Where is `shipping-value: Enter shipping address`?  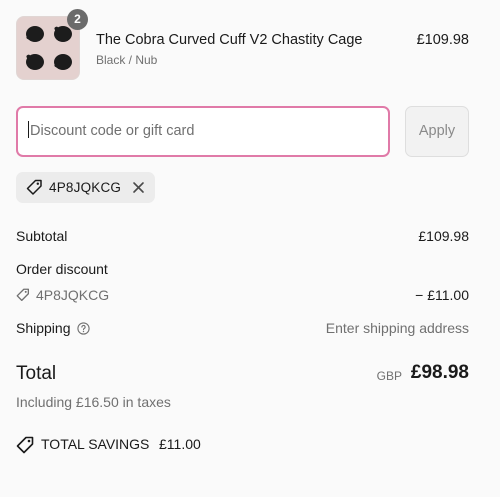 shipping-value: Enter shipping address is located at coordinates (397, 328).